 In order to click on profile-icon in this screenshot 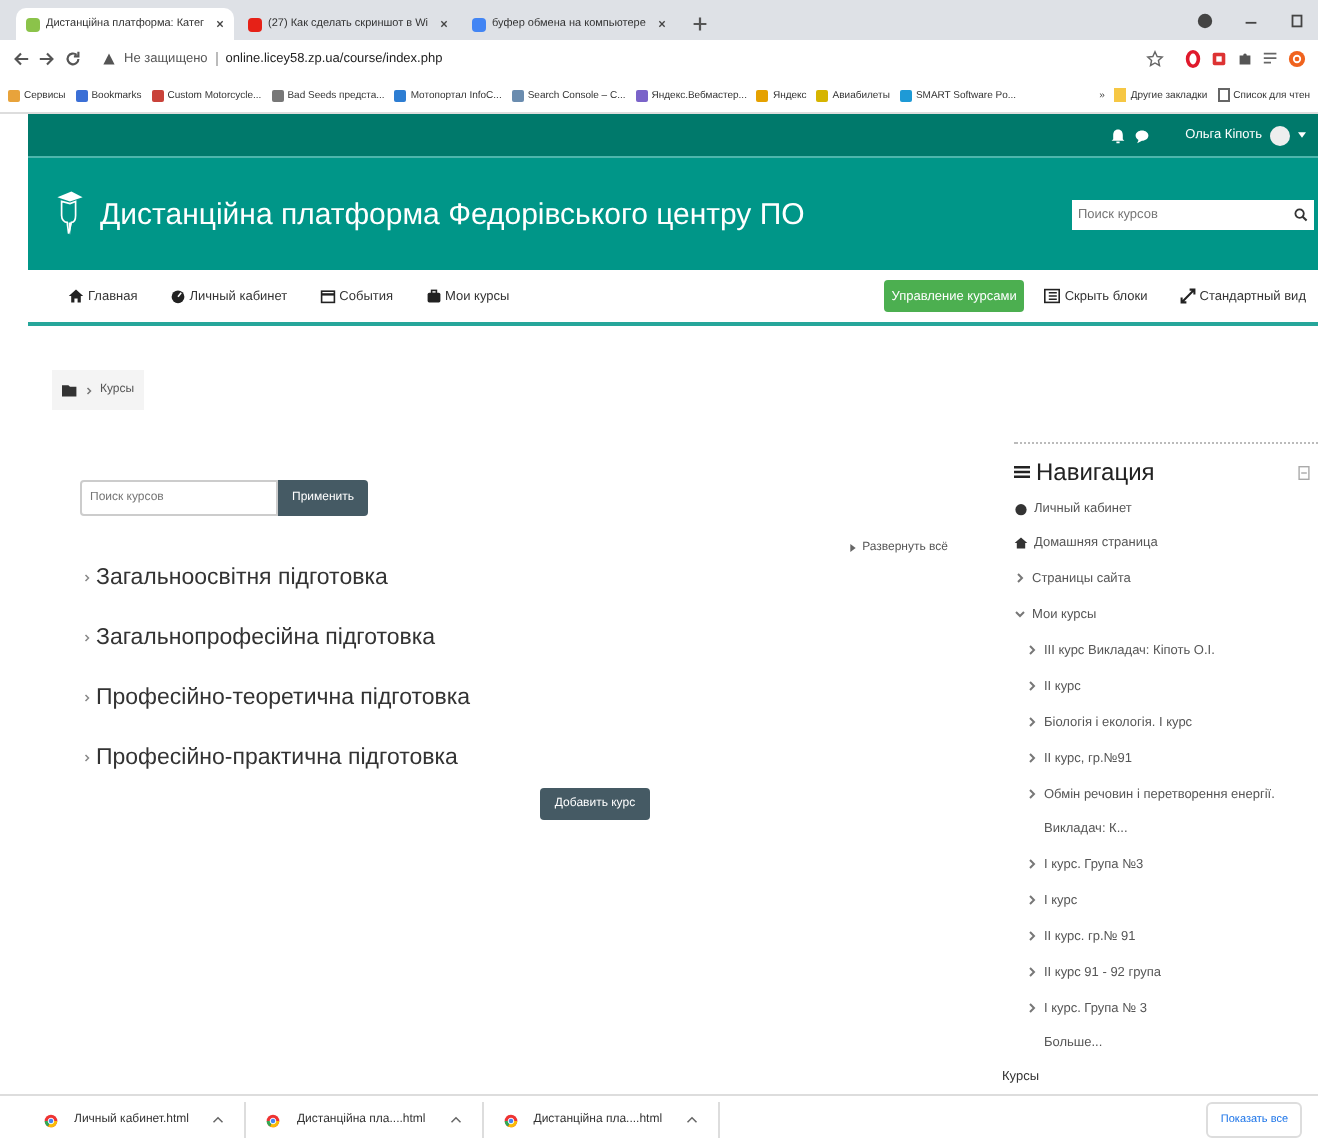, I will do `click(1297, 59)`.